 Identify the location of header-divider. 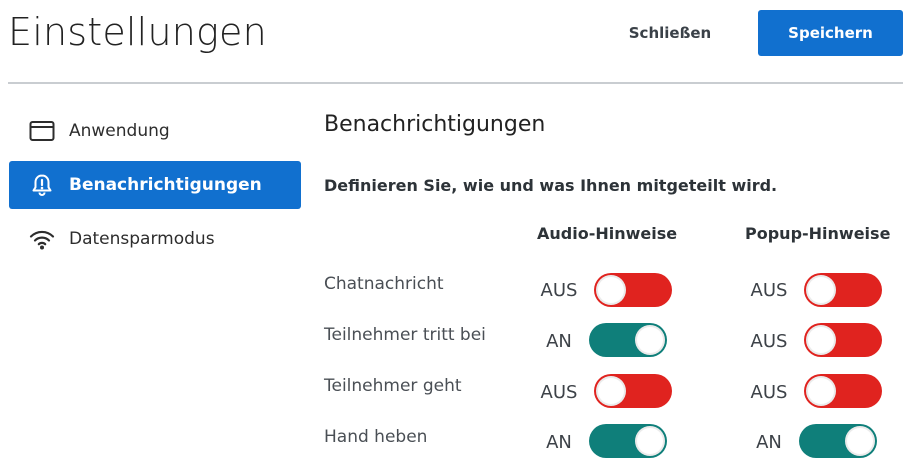
(455, 83).